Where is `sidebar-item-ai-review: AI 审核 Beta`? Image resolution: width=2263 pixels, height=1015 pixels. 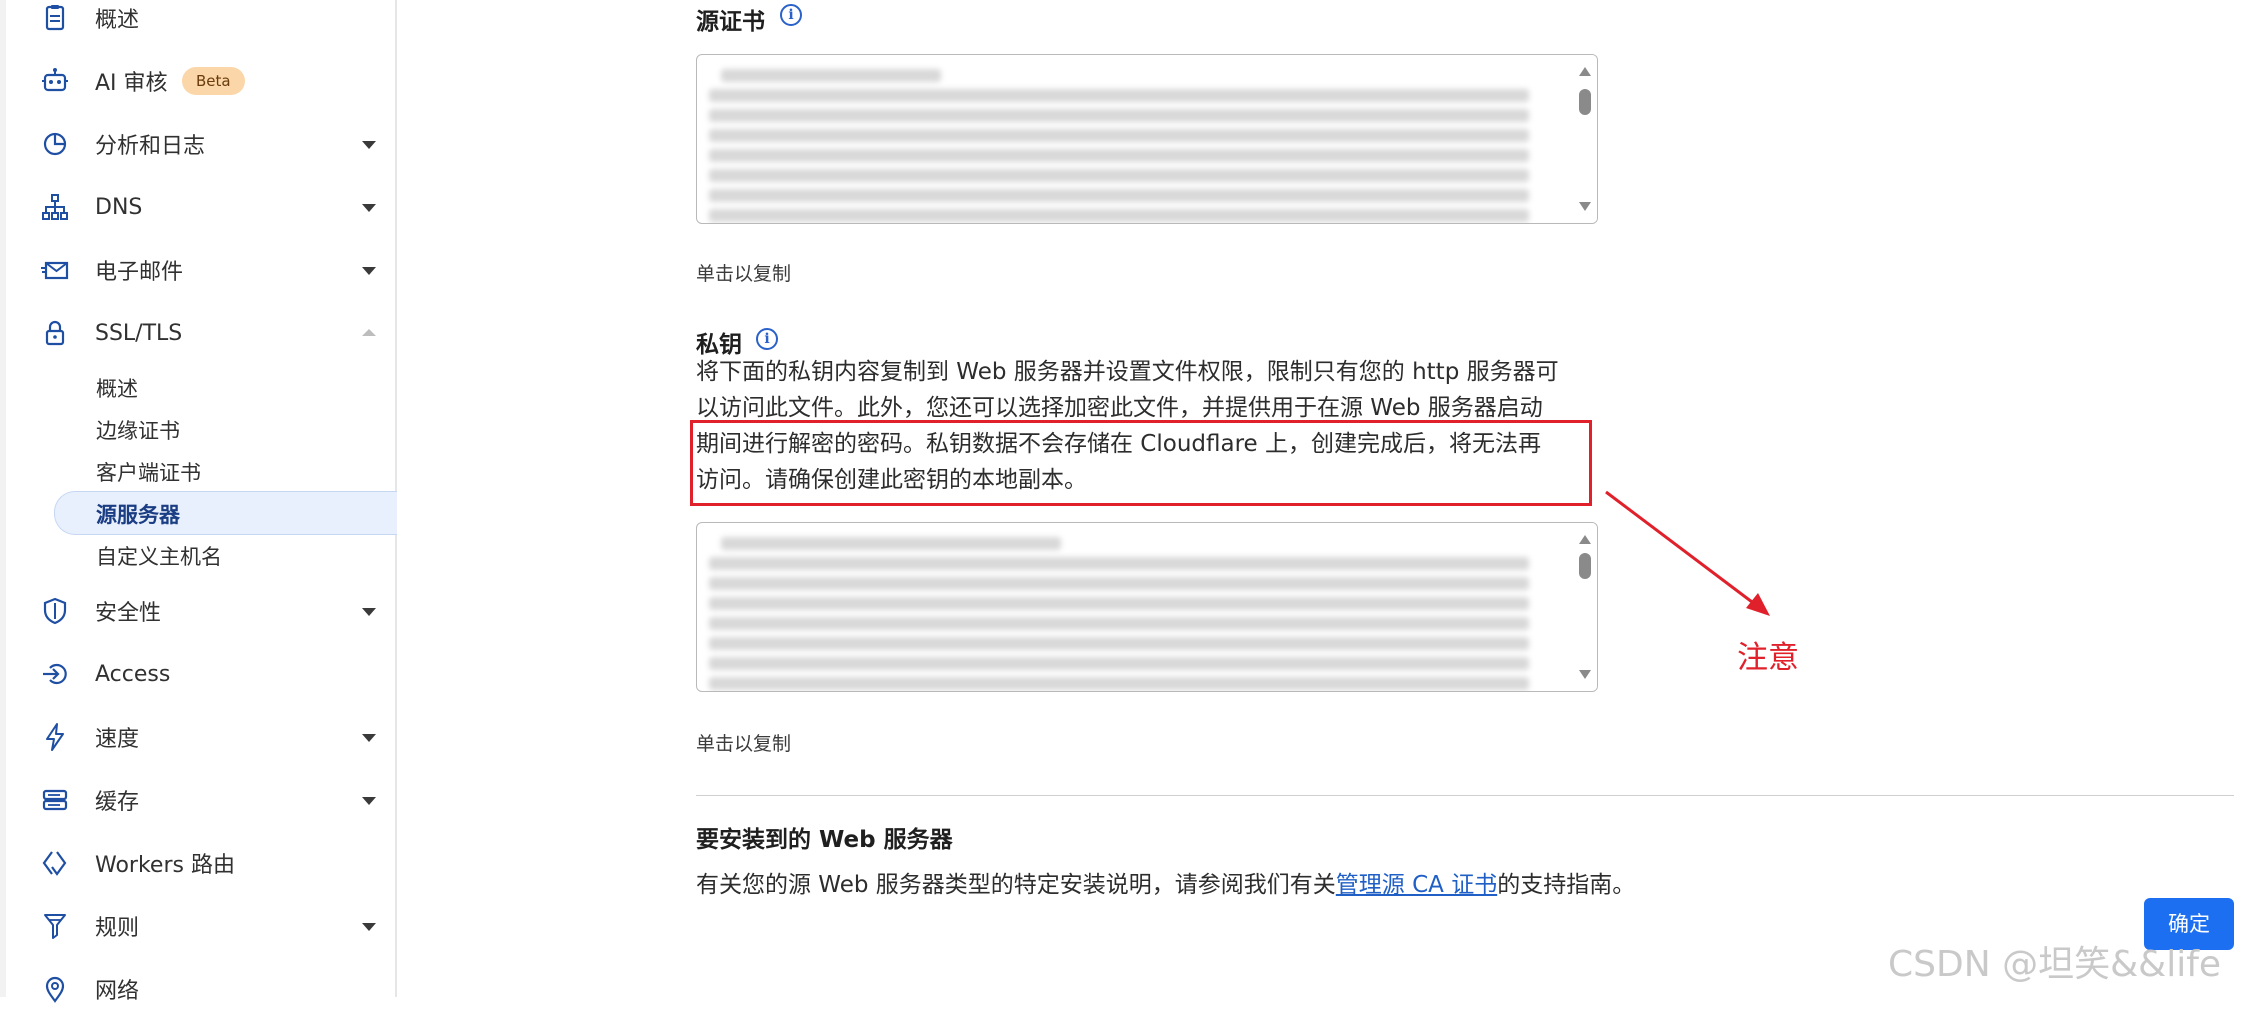
sidebar-item-ai-review: AI 审核 Beta is located at coordinates (199, 81).